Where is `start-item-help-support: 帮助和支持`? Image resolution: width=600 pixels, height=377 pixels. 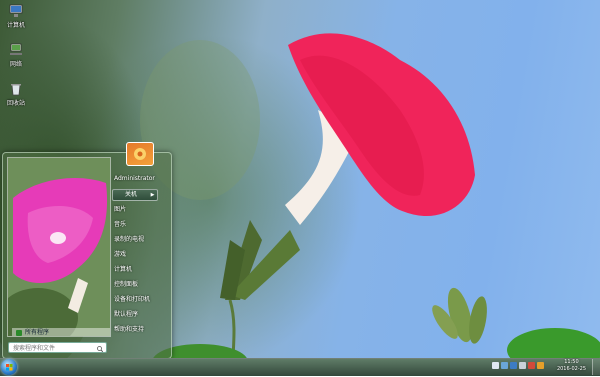 start-item-help-support: 帮助和支持 is located at coordinates (129, 328).